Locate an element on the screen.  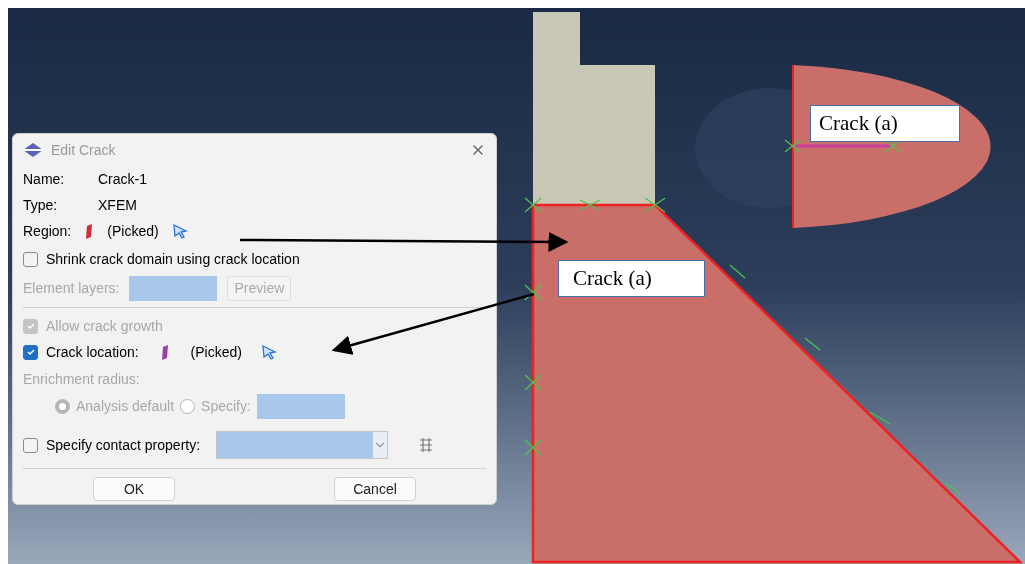
field-label: Region: is located at coordinates (47, 231).